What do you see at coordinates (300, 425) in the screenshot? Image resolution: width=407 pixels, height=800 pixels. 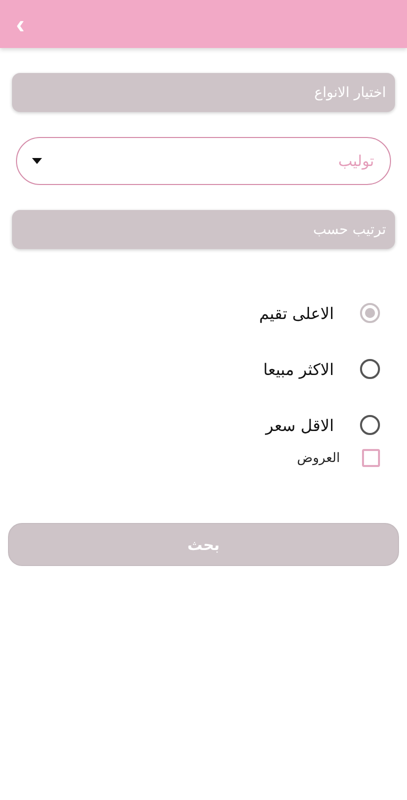 I see `radio-label: الاقل سعر` at bounding box center [300, 425].